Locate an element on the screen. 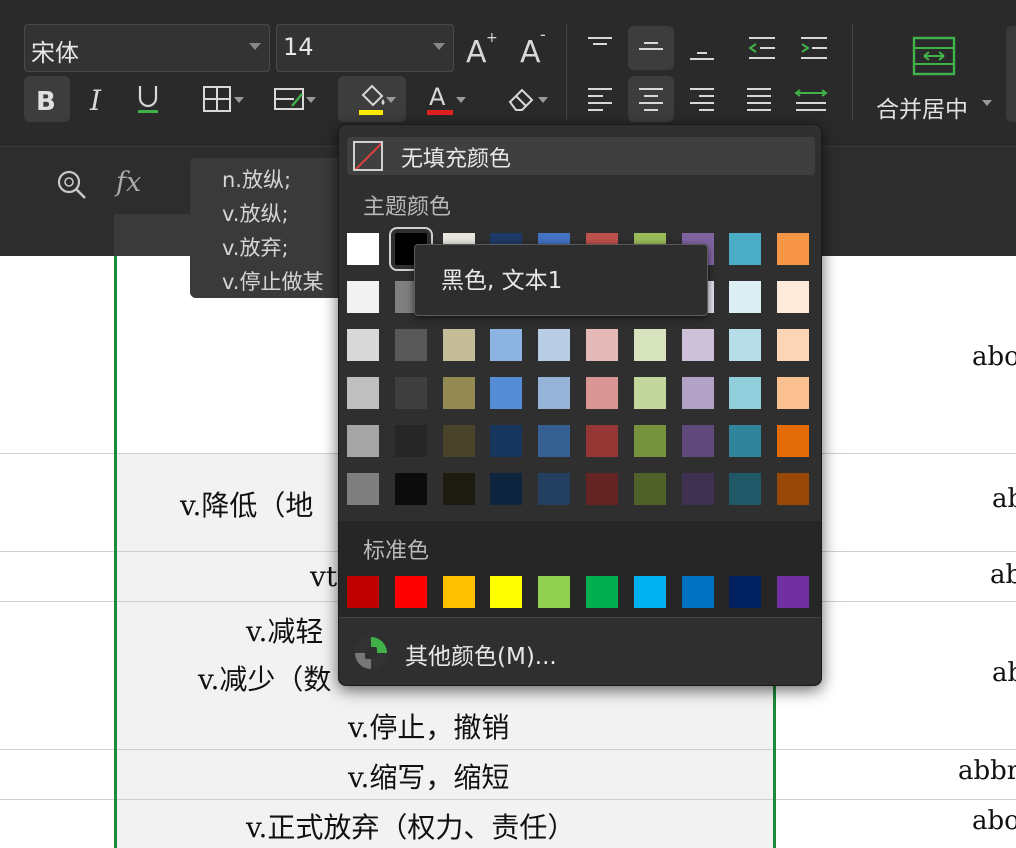 The width and height of the screenshot is (1016, 848). decrease-font-icon: A- is located at coordinates (533, 48).